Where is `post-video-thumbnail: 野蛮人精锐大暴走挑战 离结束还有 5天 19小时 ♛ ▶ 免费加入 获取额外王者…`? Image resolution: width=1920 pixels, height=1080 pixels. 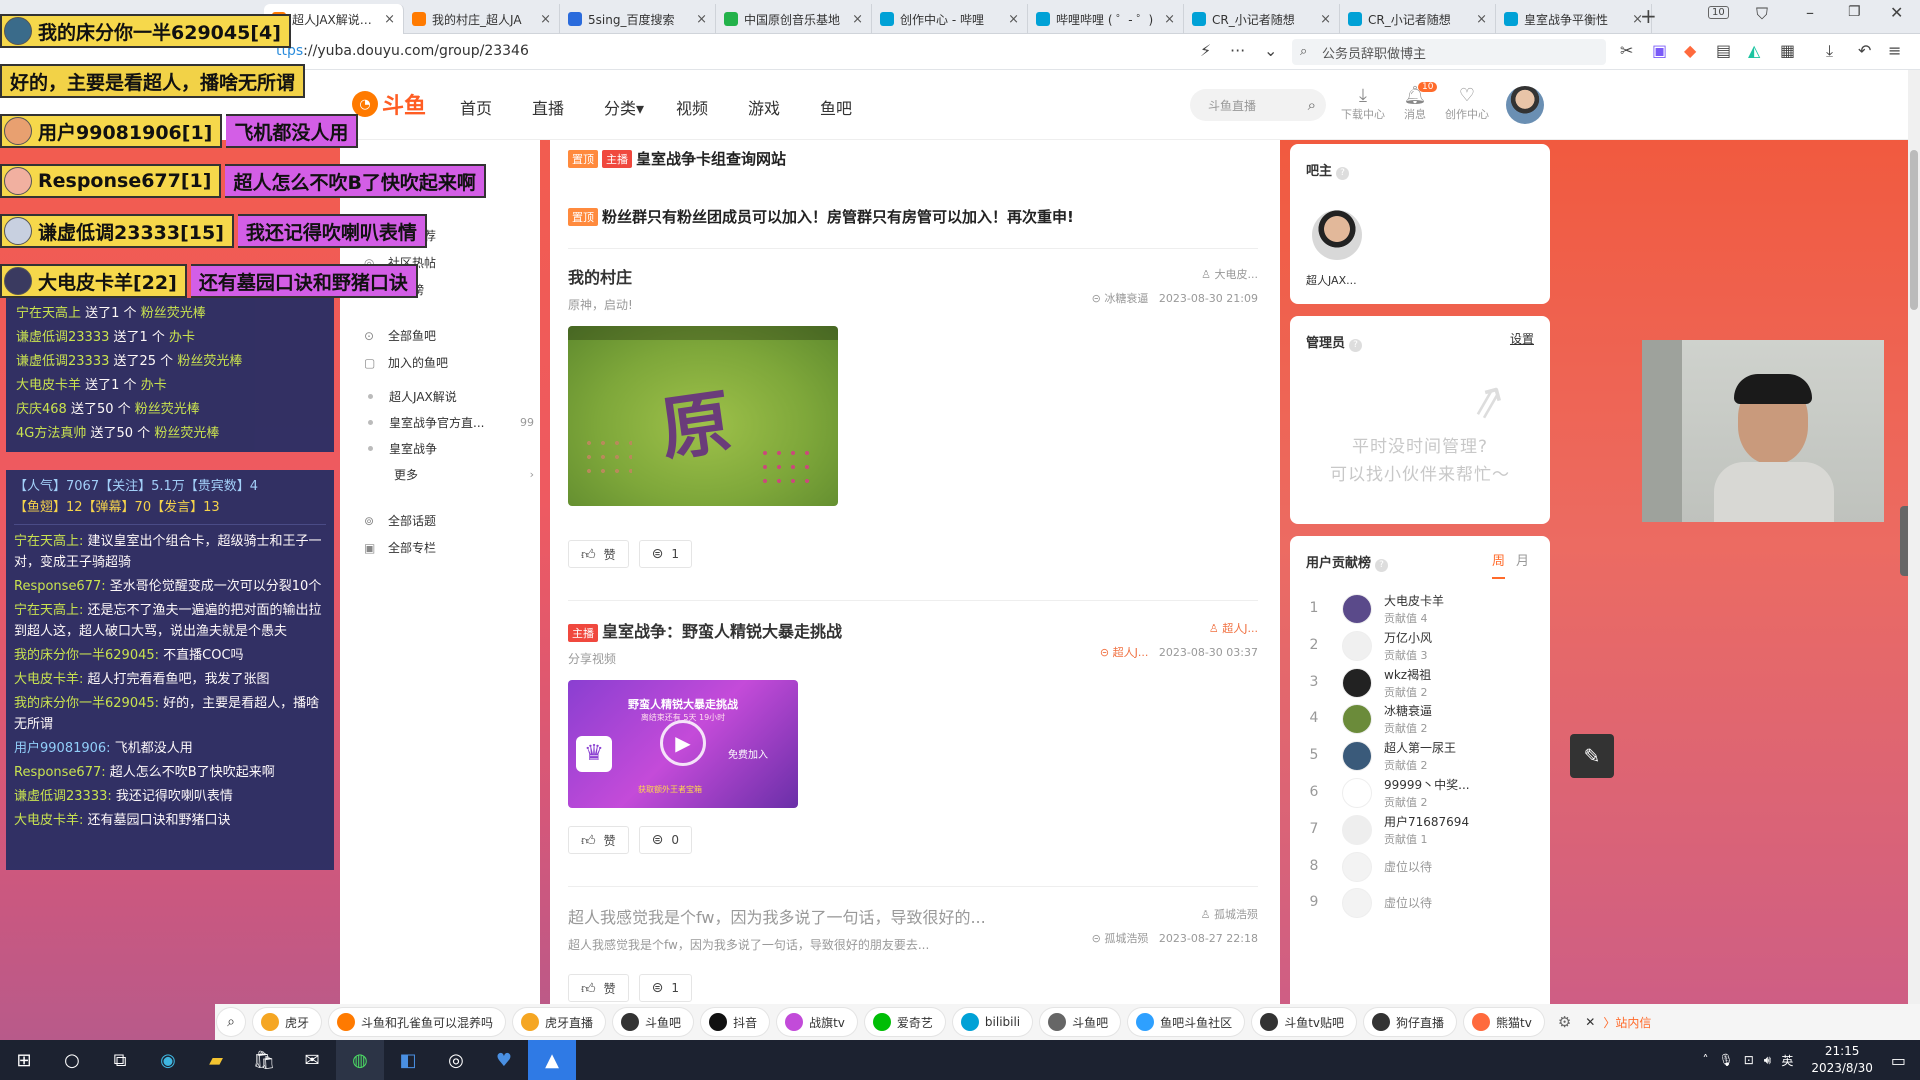
post-video-thumbnail: 野蛮人精锐大暴走挑战 离结束还有 5天 19小时 ♛ ▶ 免费加入 获取额外王者… is located at coordinates (683, 744).